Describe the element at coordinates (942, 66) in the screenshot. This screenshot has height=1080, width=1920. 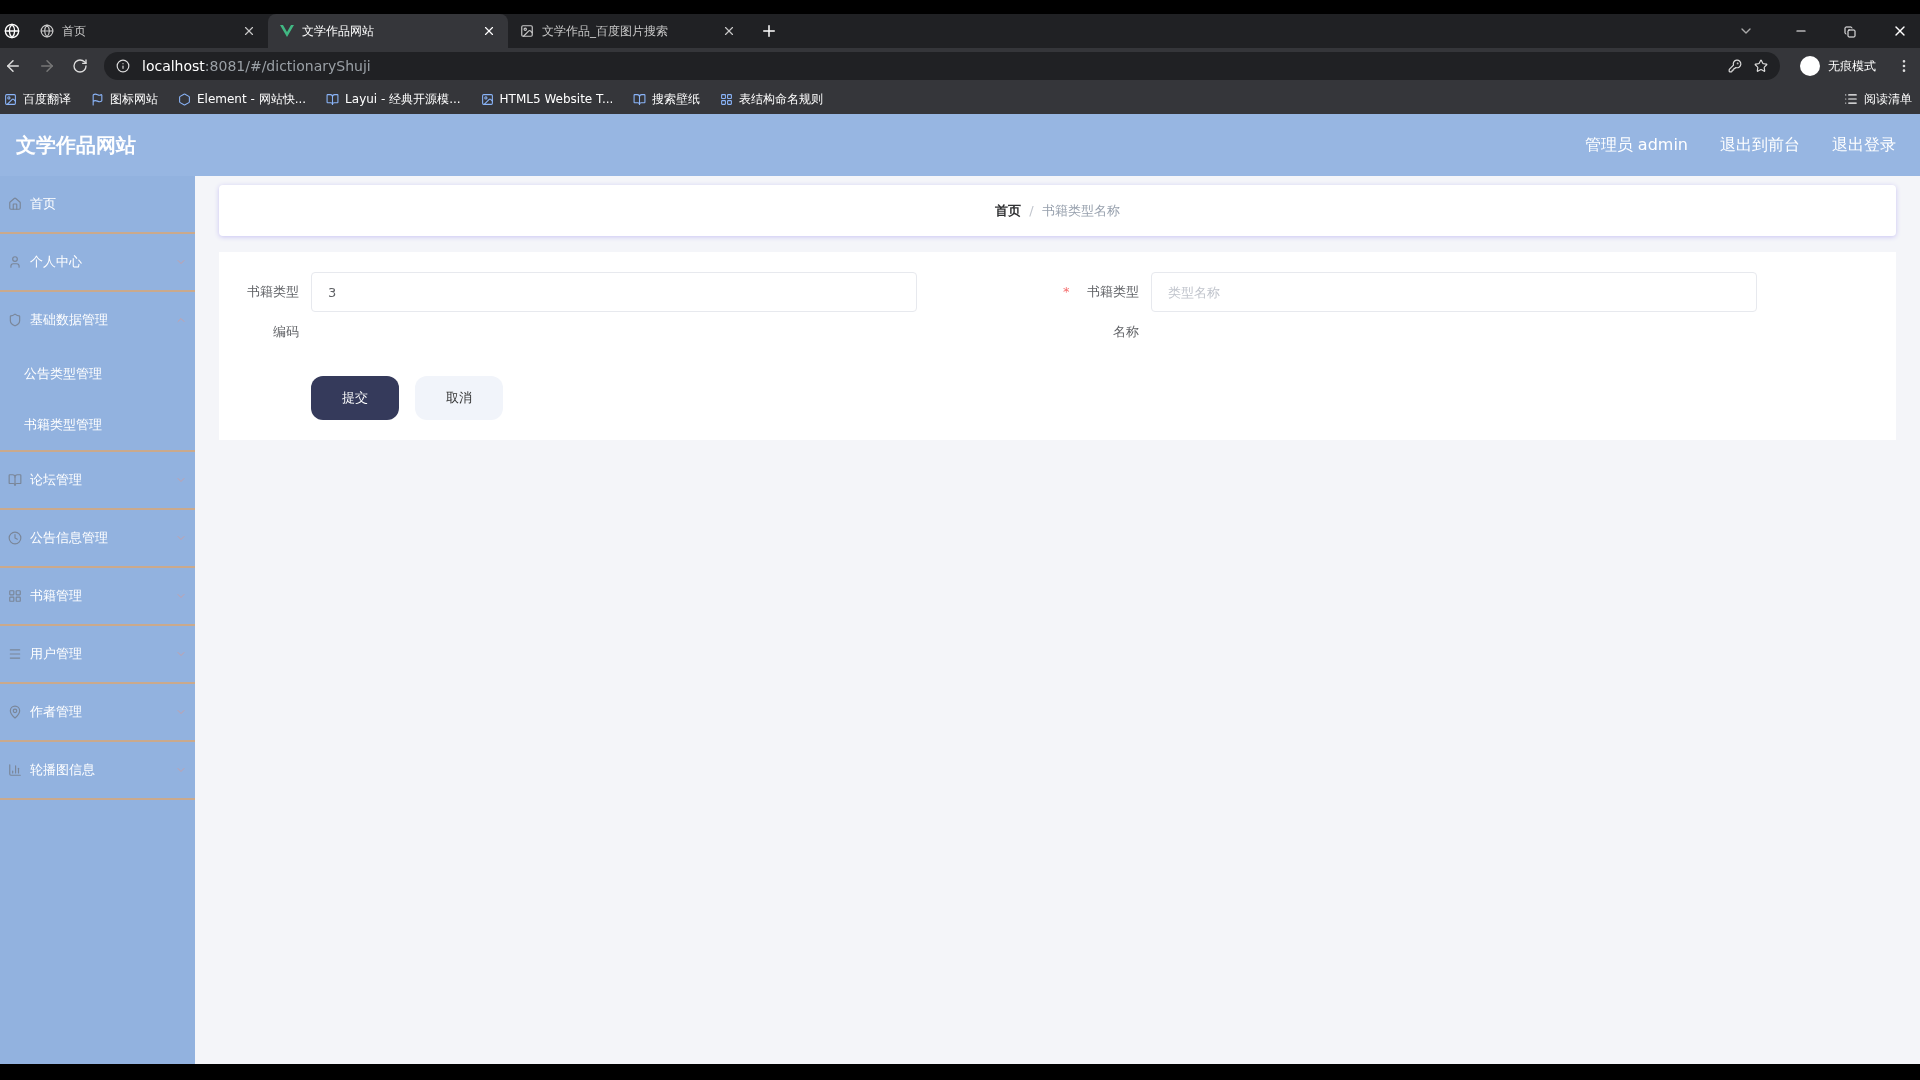
I see `address-bar: localhost:8081/#/dictionaryShuji` at that location.